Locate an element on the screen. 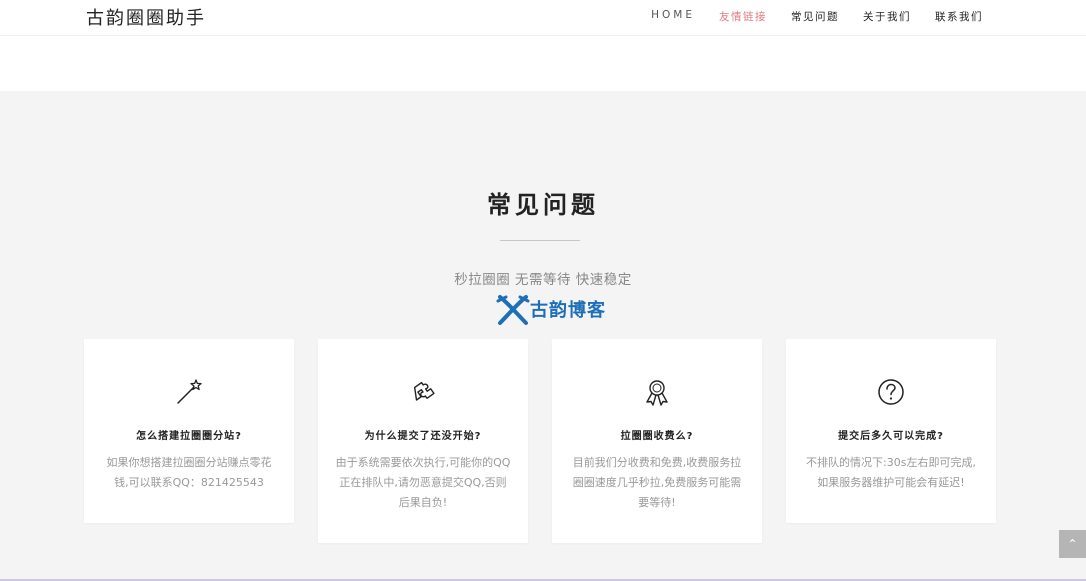 The image size is (1086, 581). hero-spacer is located at coordinates (543, 63).